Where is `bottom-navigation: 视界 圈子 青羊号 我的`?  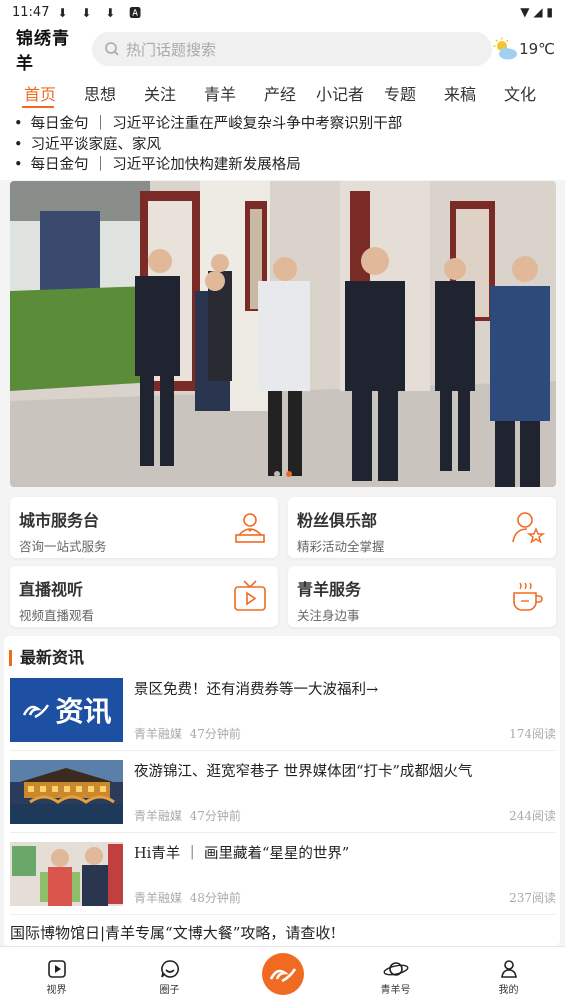 bottom-navigation: 视界 圈子 青羊号 我的 is located at coordinates (282, 975).